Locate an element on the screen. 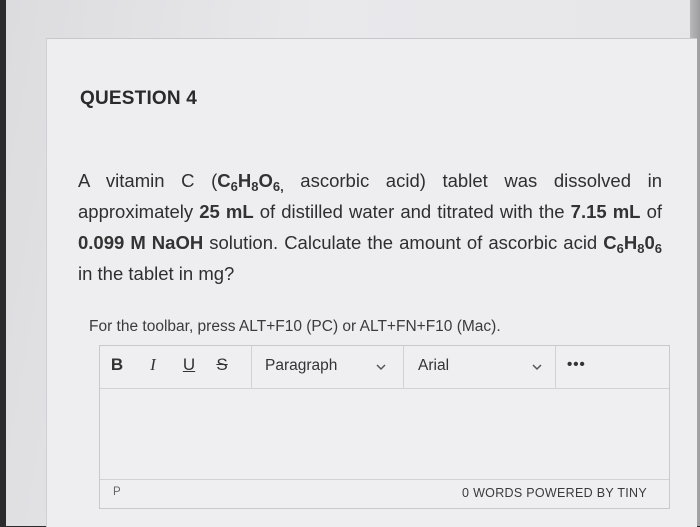  block-format-dropdown: Paragraph is located at coordinates (301, 366).